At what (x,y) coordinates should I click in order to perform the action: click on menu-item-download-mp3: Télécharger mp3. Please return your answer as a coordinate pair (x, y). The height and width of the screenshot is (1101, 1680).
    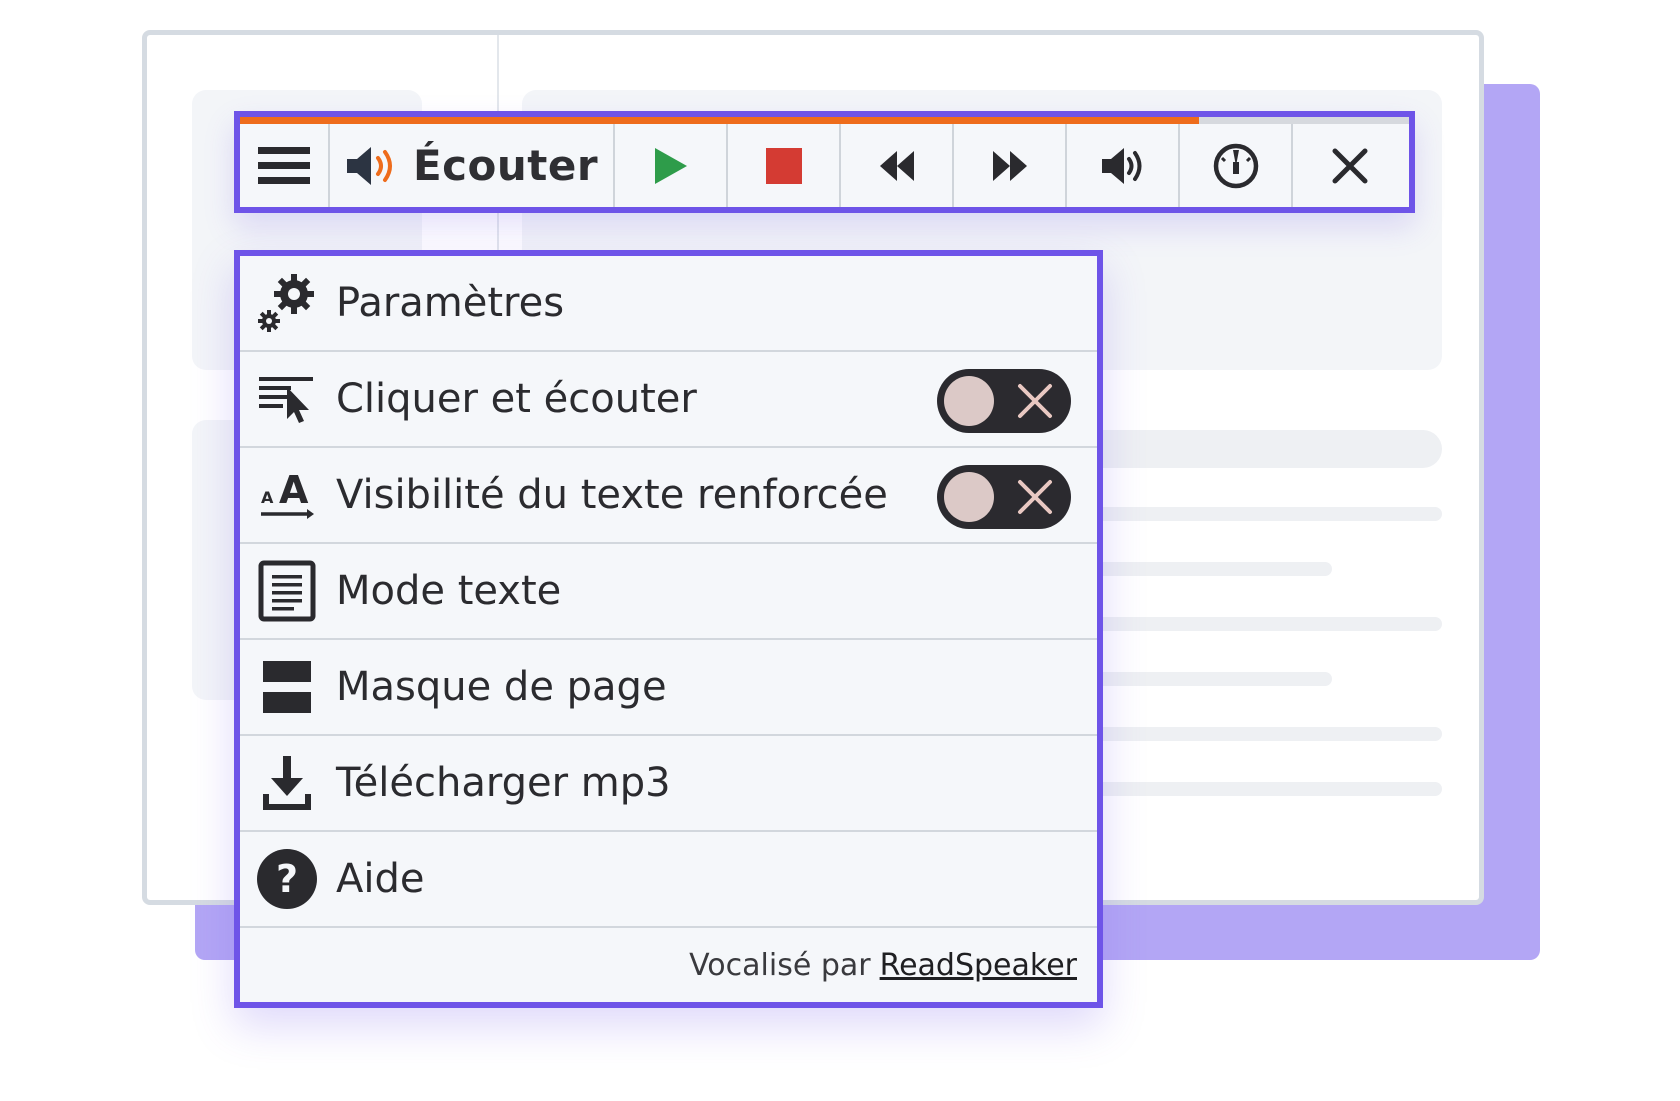
    Looking at the image, I should click on (668, 784).